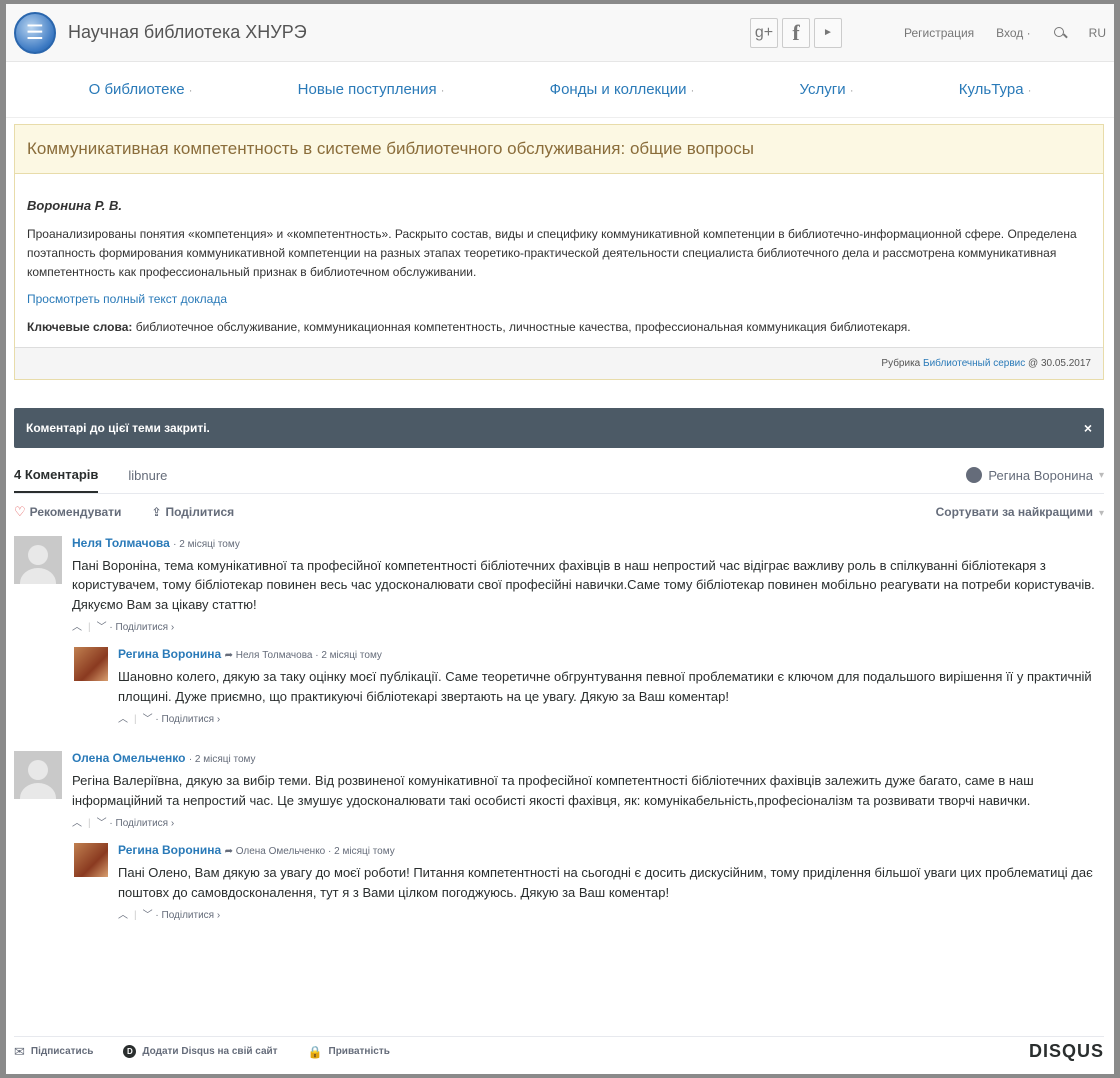 Image resolution: width=1120 pixels, height=1078 pixels. I want to click on search-icon, so click(1060, 33).